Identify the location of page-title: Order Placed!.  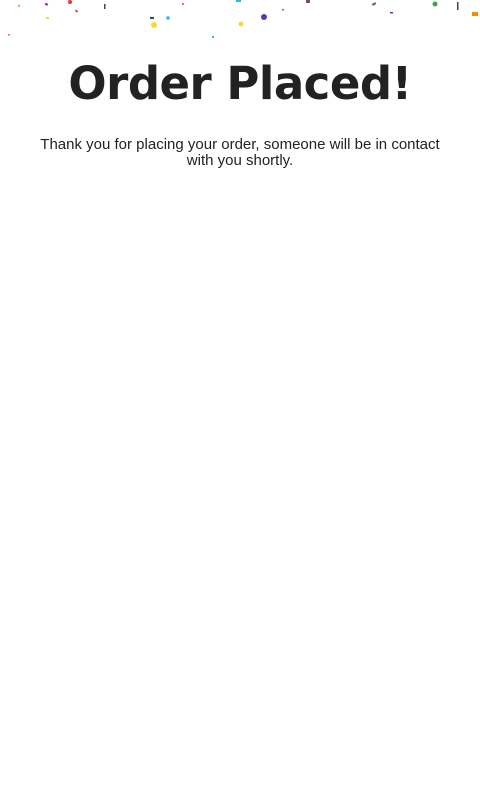
(240, 83).